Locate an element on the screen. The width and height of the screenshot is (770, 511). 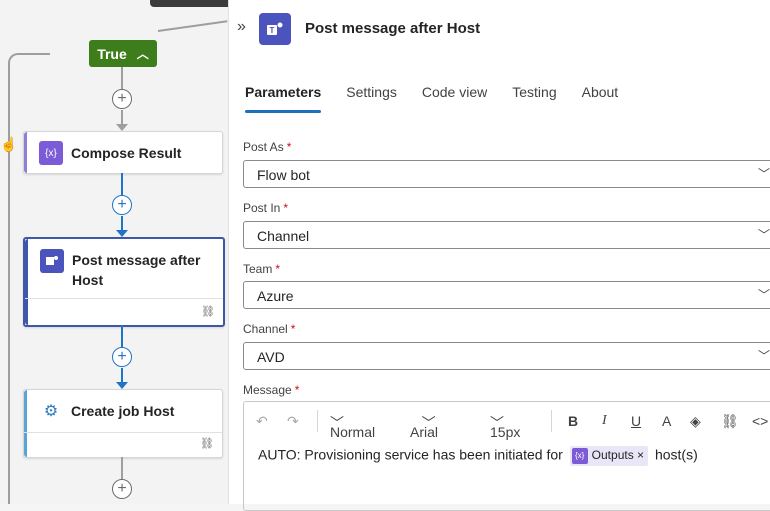
tab-testing: Testing is located at coordinates (534, 98).